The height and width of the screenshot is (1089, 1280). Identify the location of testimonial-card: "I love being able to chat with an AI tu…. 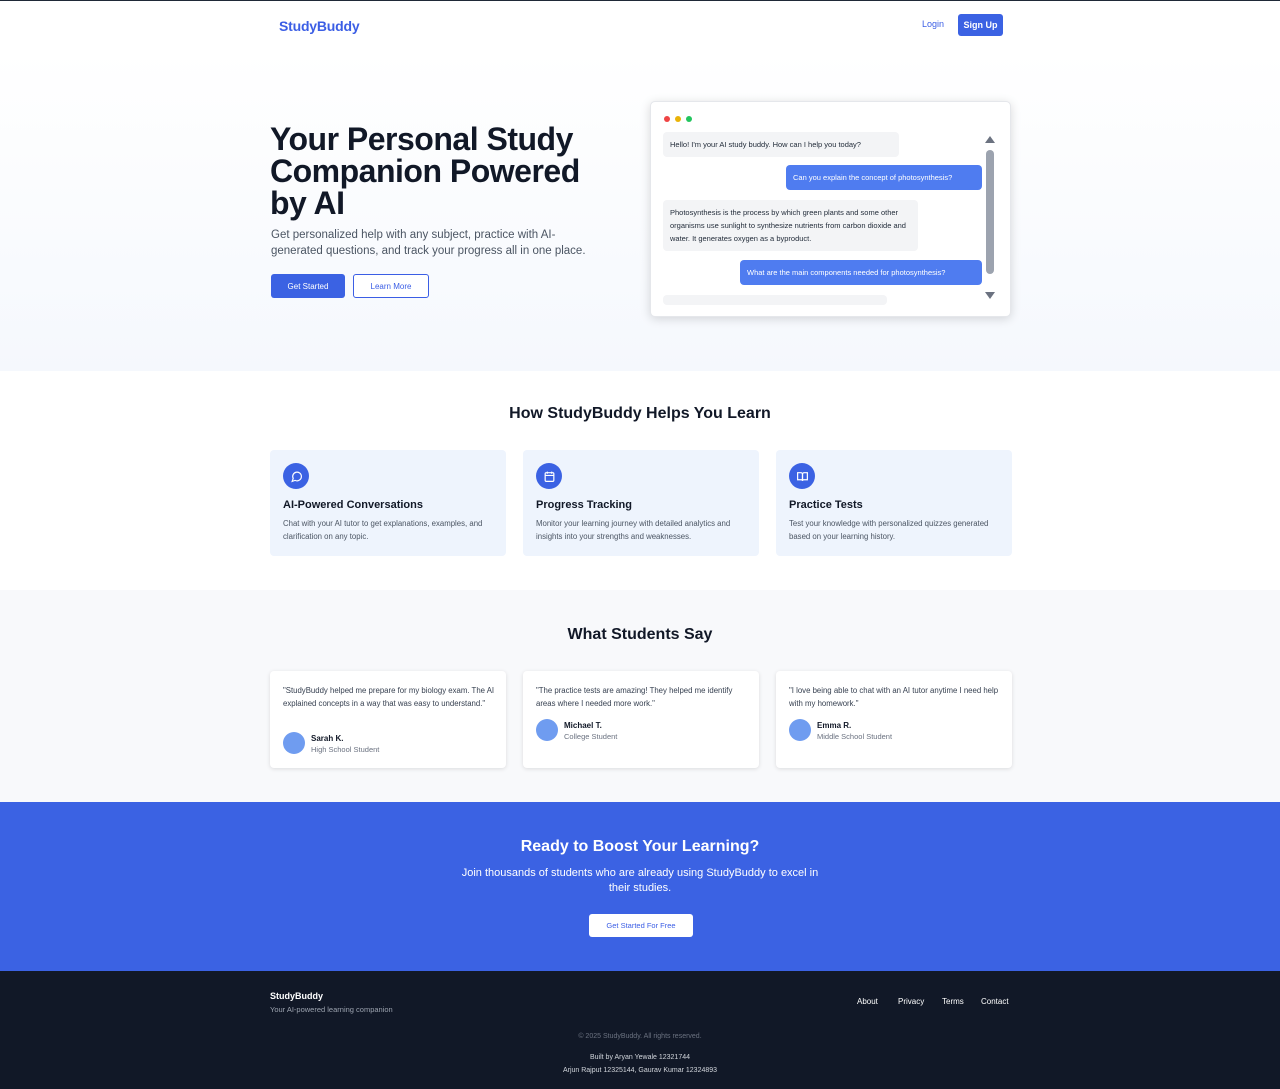
(894, 719).